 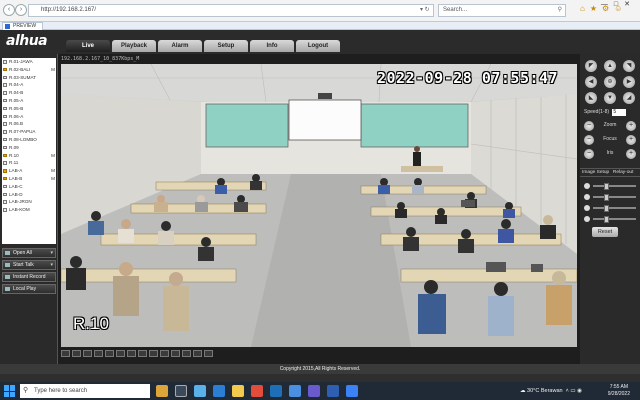 What do you see at coordinates (181, 391) in the screenshot?
I see `task-view-icon` at bounding box center [181, 391].